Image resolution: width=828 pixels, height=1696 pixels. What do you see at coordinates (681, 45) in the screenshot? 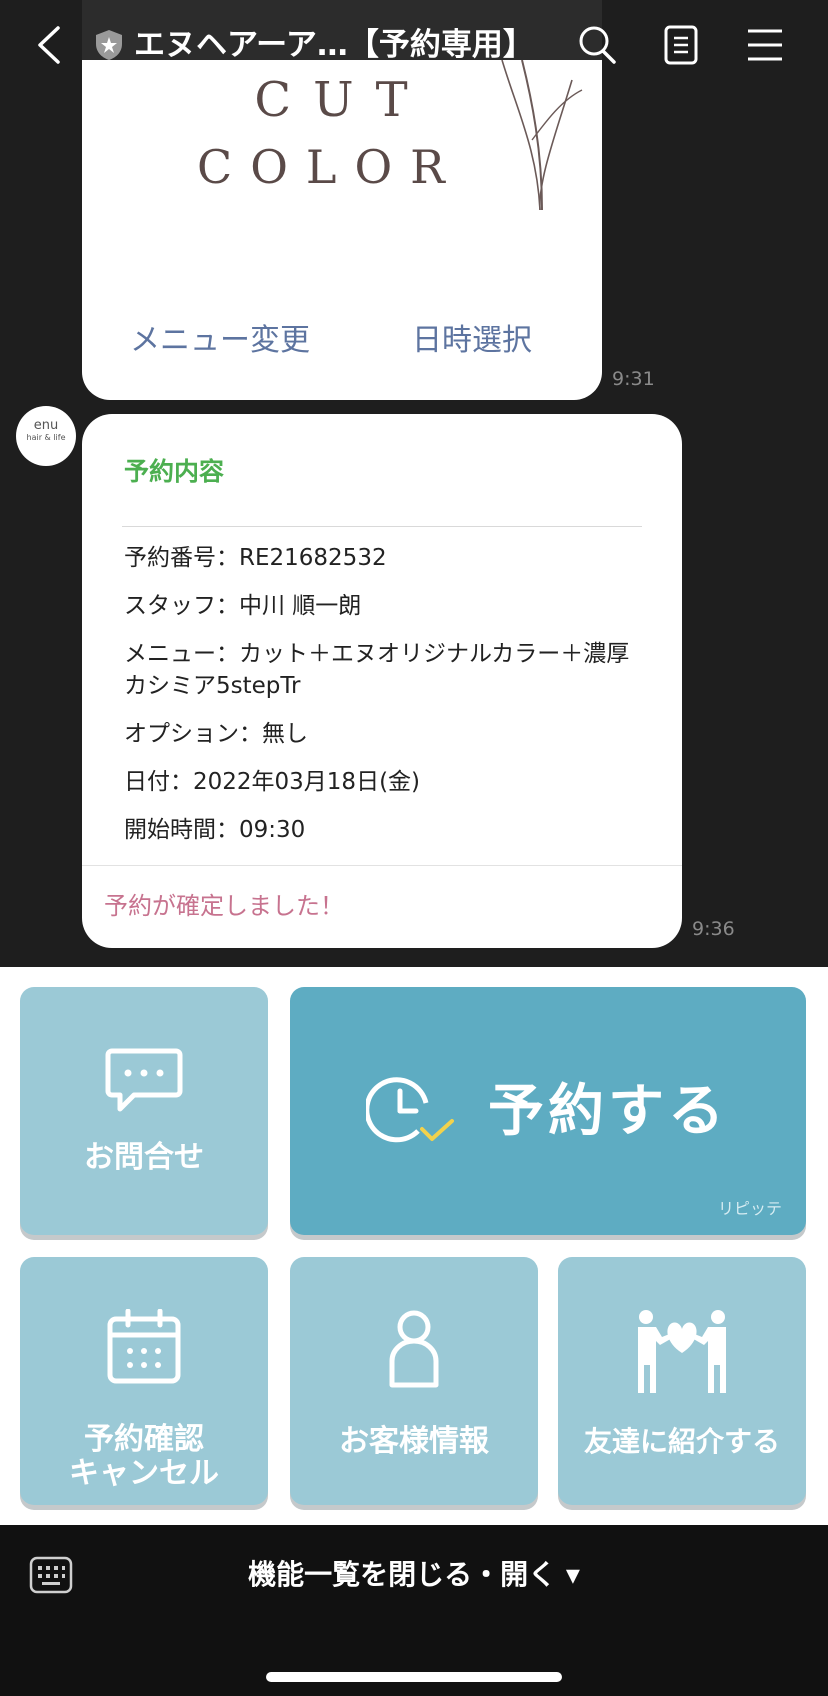
I see `notes-icon` at bounding box center [681, 45].